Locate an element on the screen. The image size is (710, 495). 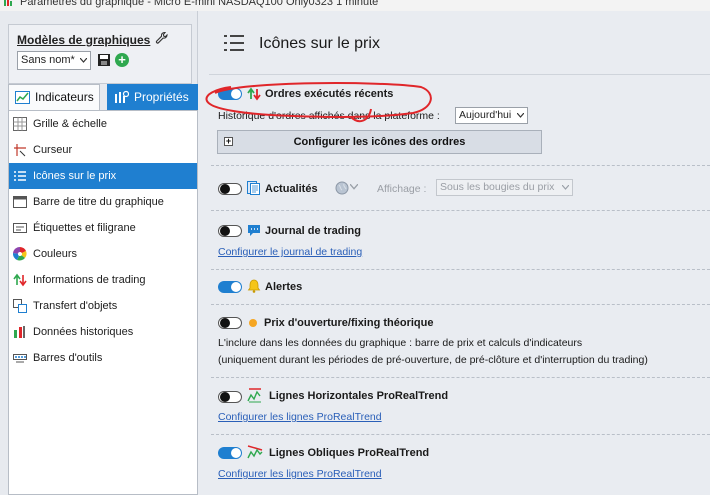
indicators-icon is located at coordinates (22, 97).